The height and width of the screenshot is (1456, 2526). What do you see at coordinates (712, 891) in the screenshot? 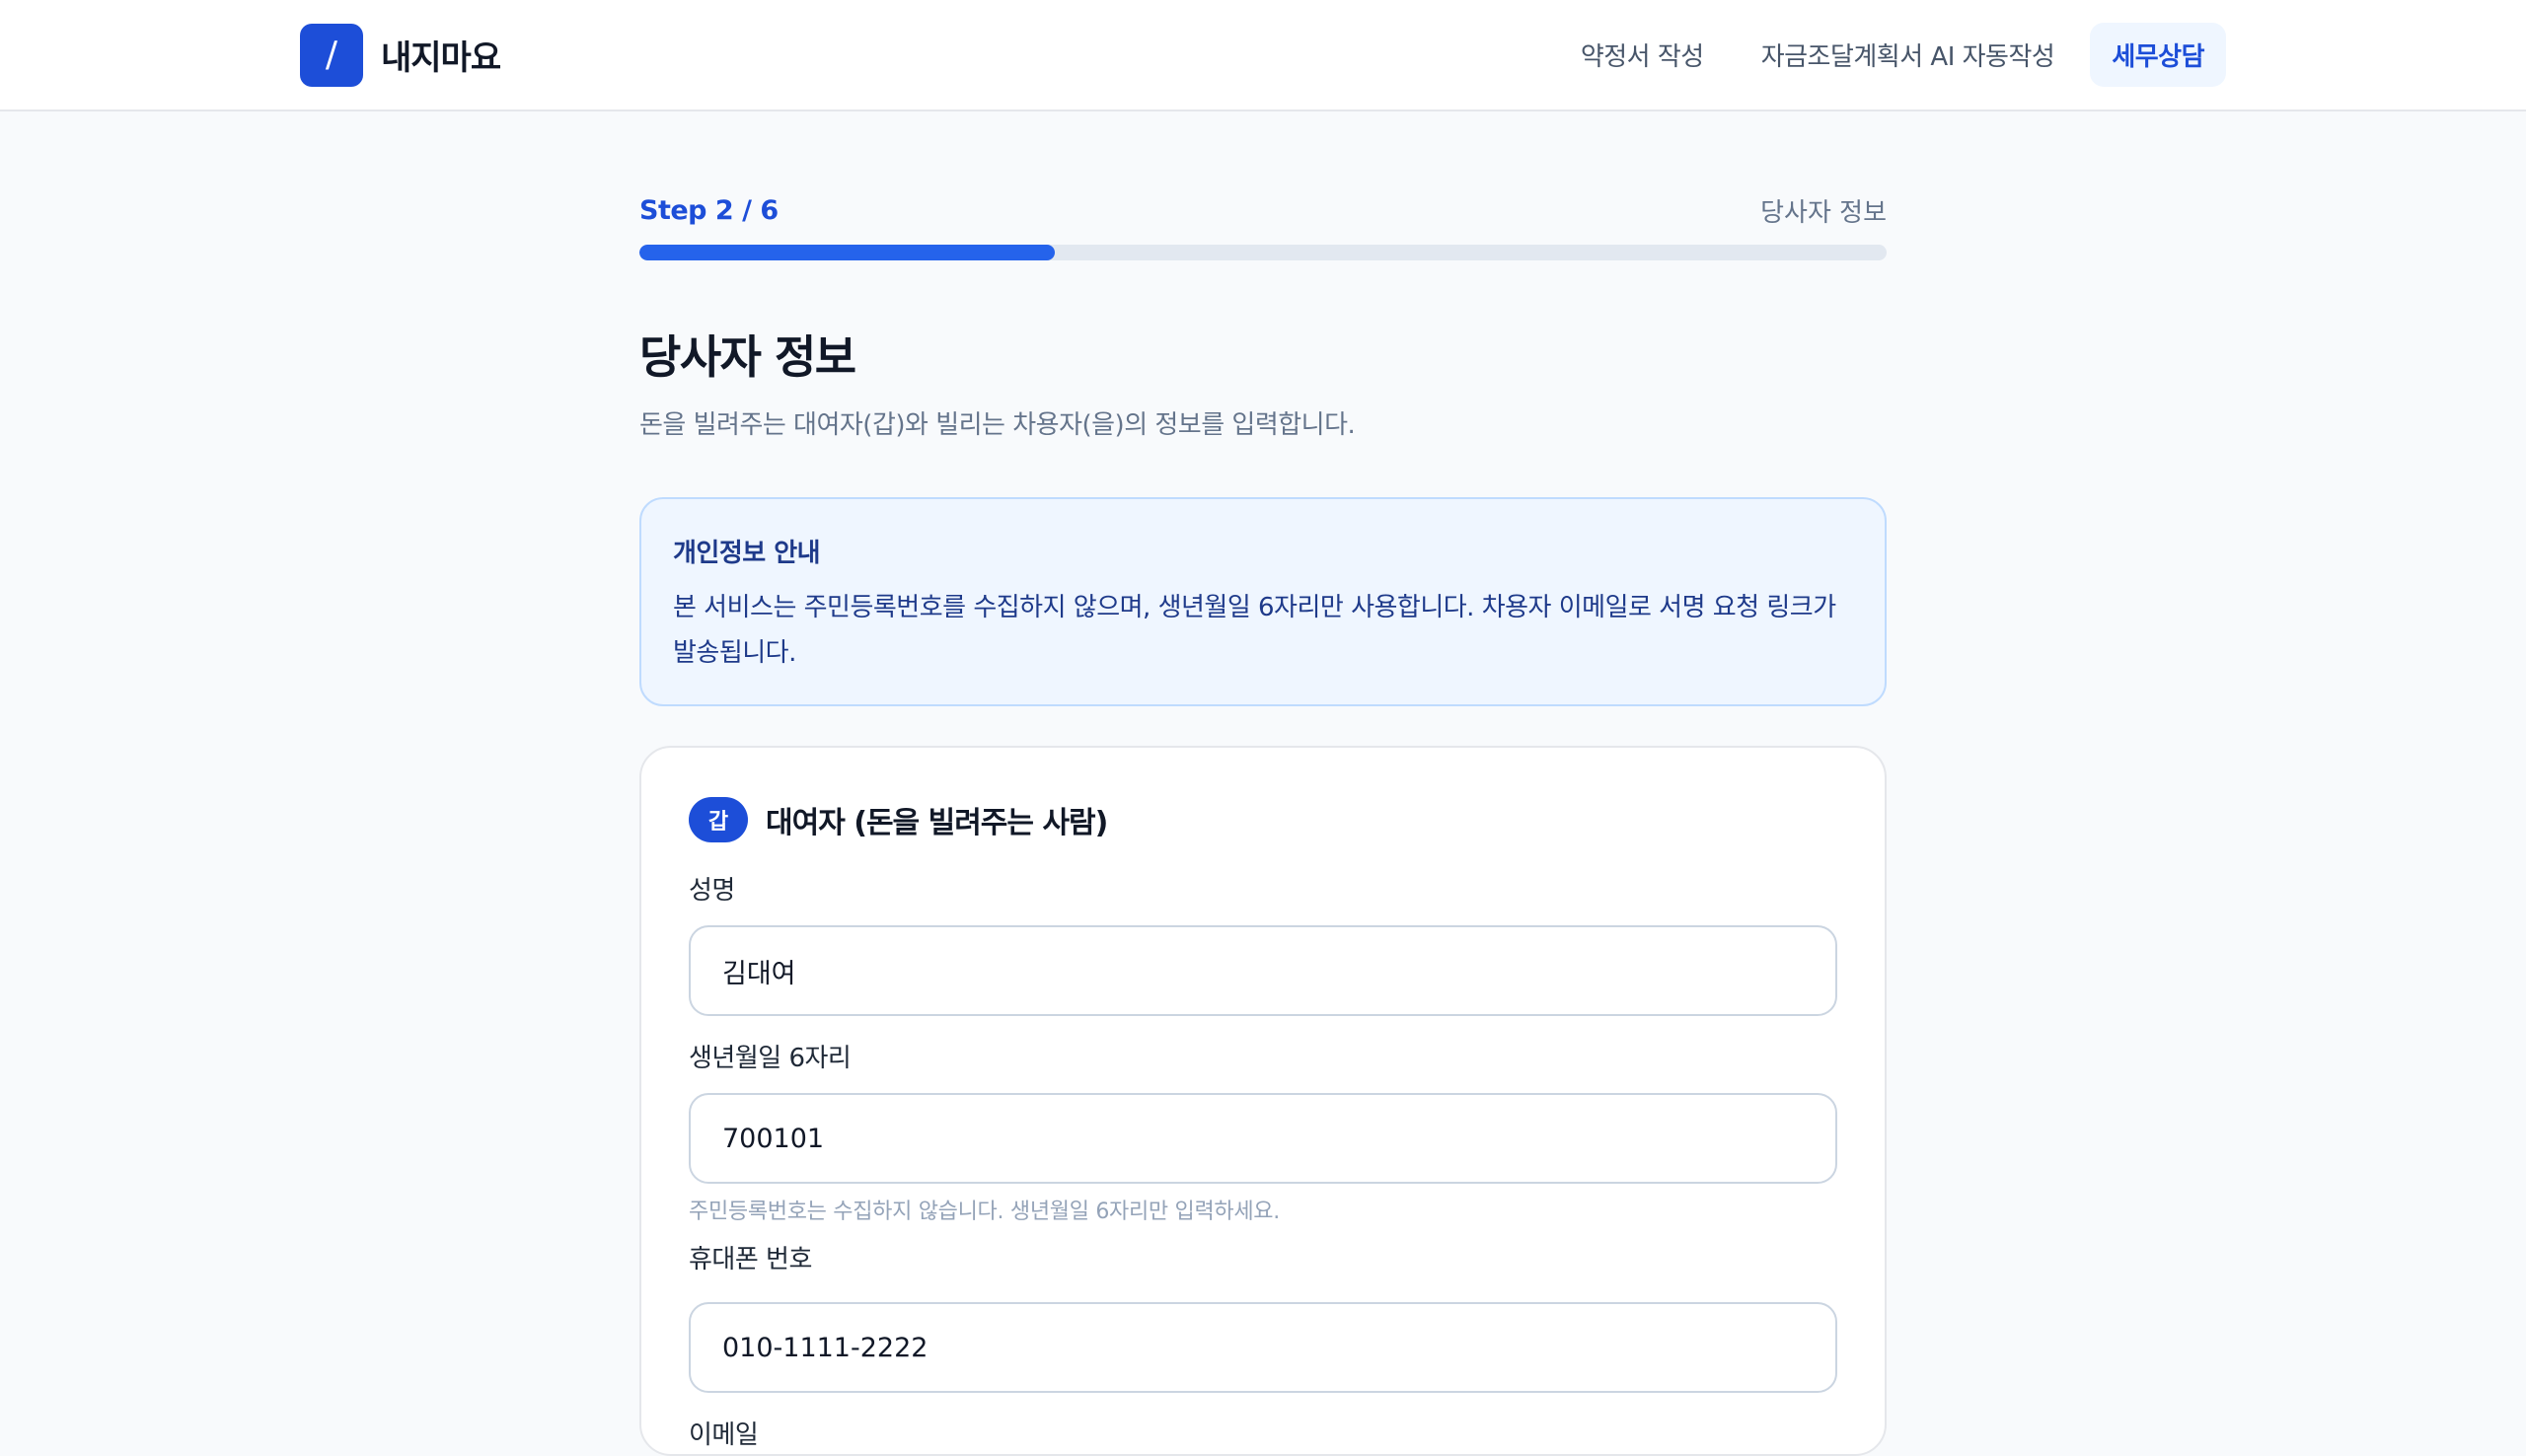
I see `name-label: 성명` at bounding box center [712, 891].